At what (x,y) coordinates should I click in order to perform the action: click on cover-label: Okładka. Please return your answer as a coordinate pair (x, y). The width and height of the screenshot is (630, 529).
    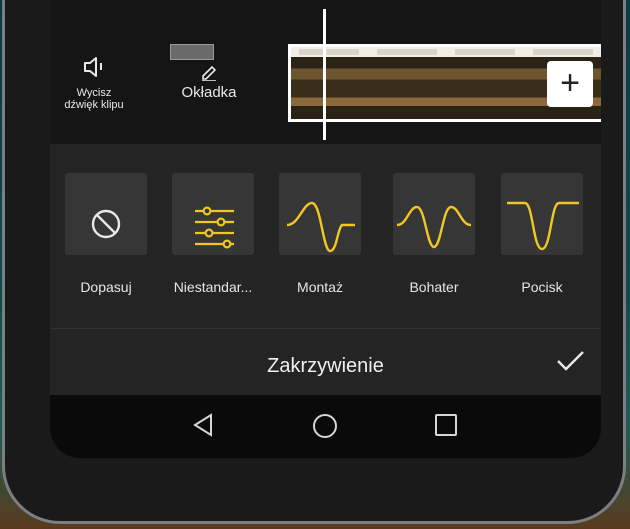
    Looking at the image, I should click on (209, 92).